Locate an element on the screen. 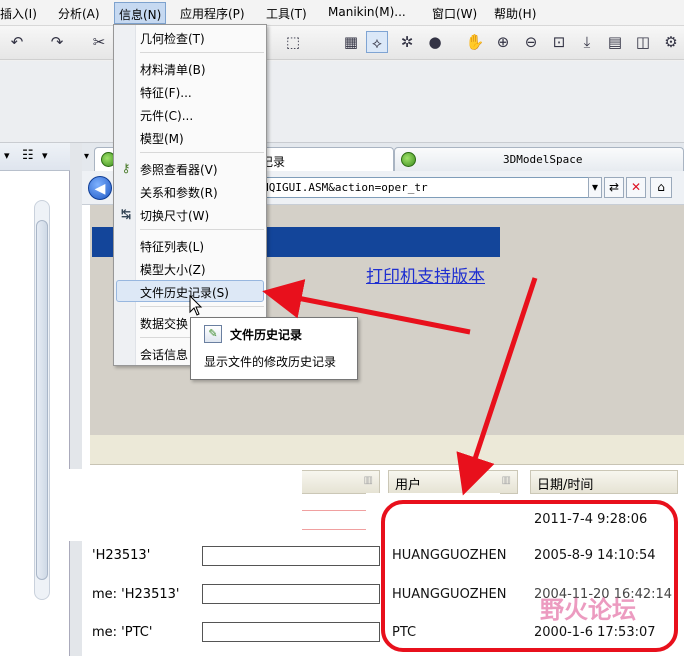 This screenshot has height=656, width=684. shading-icon: ● is located at coordinates (435, 42).